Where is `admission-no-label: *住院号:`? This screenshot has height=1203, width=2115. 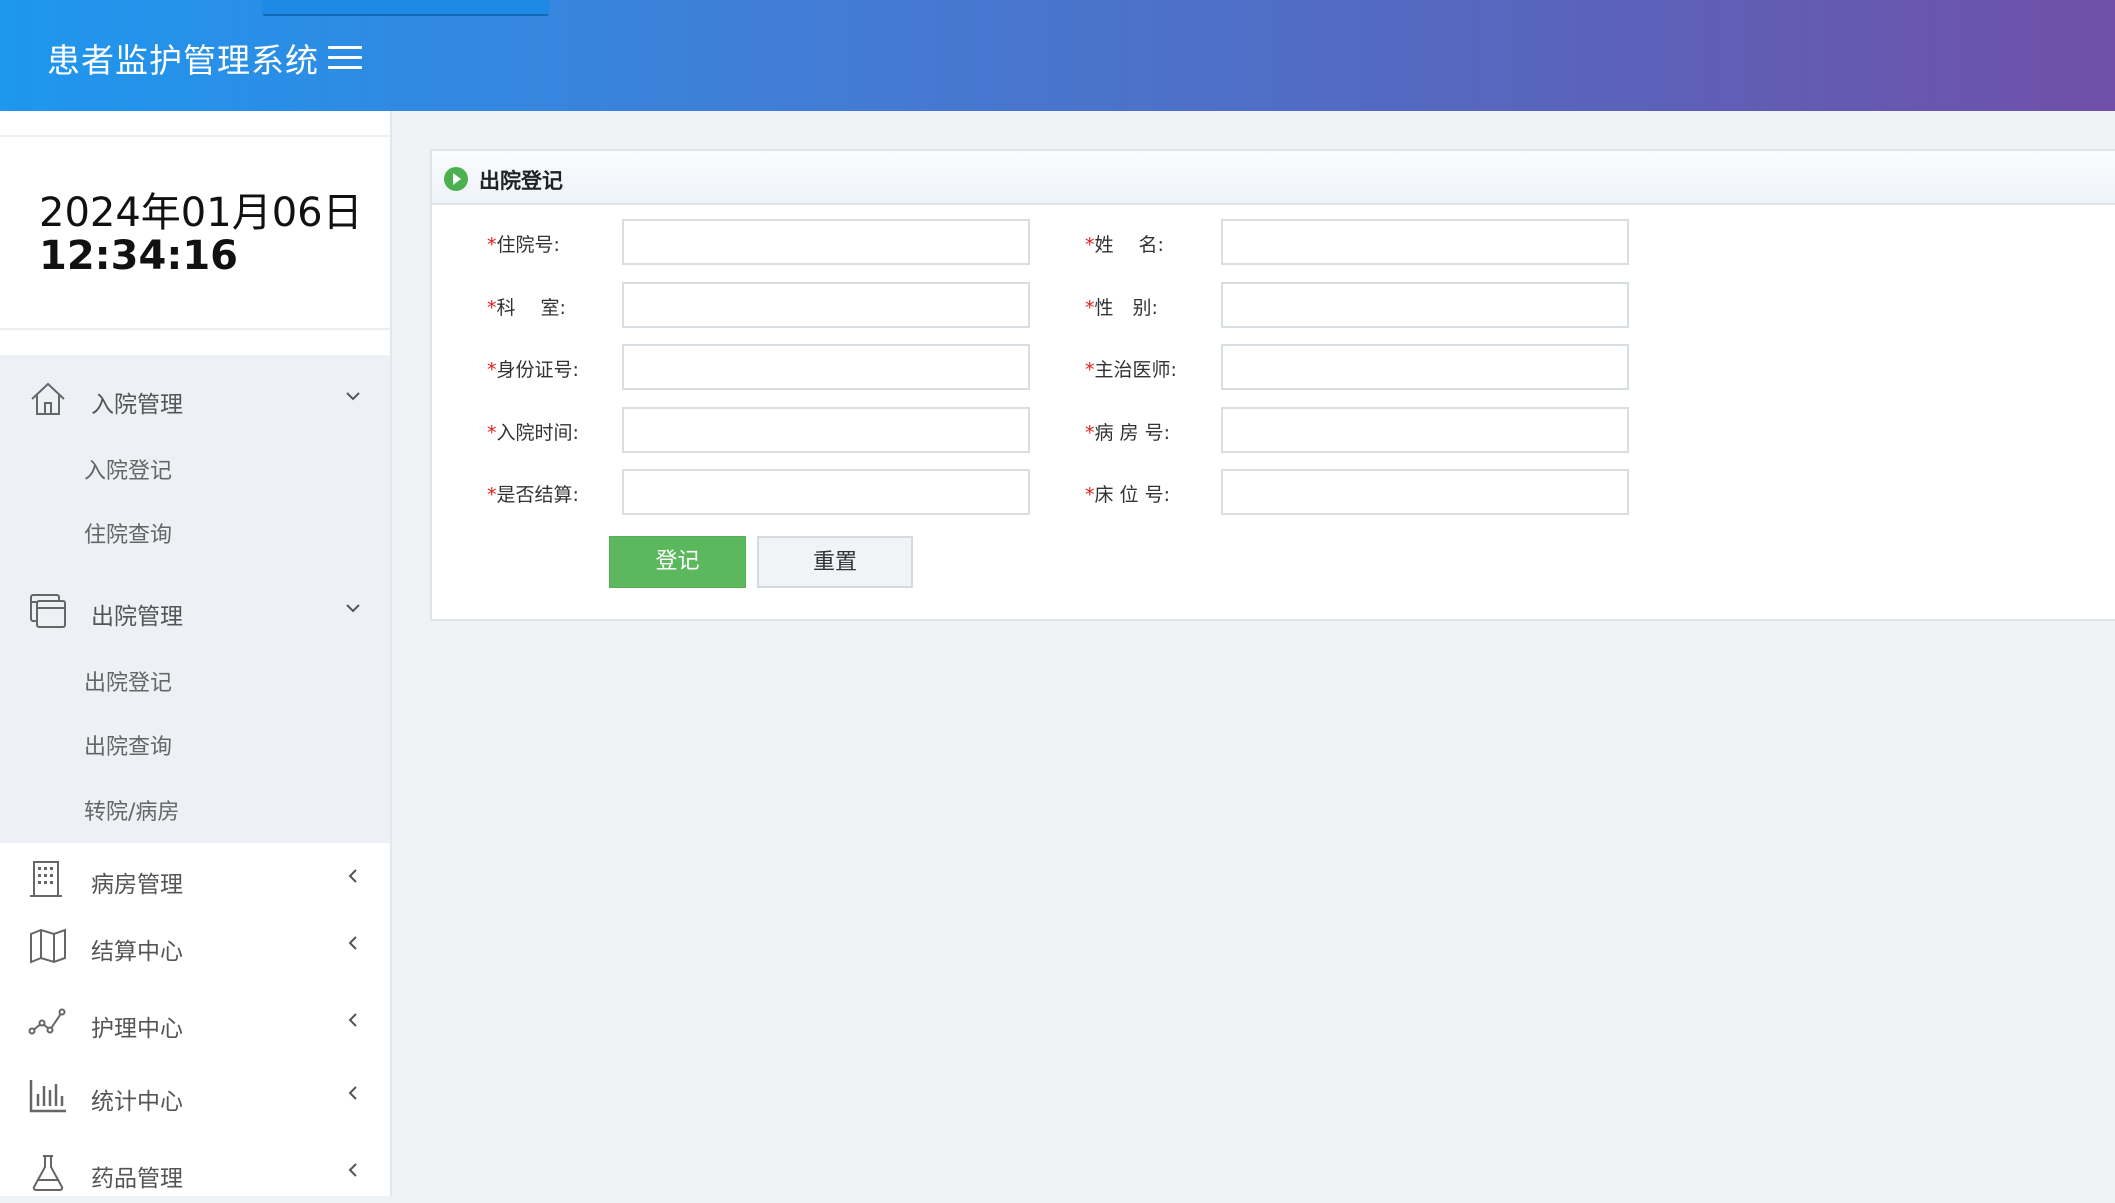 admission-no-label: *住院号: is located at coordinates (523, 245).